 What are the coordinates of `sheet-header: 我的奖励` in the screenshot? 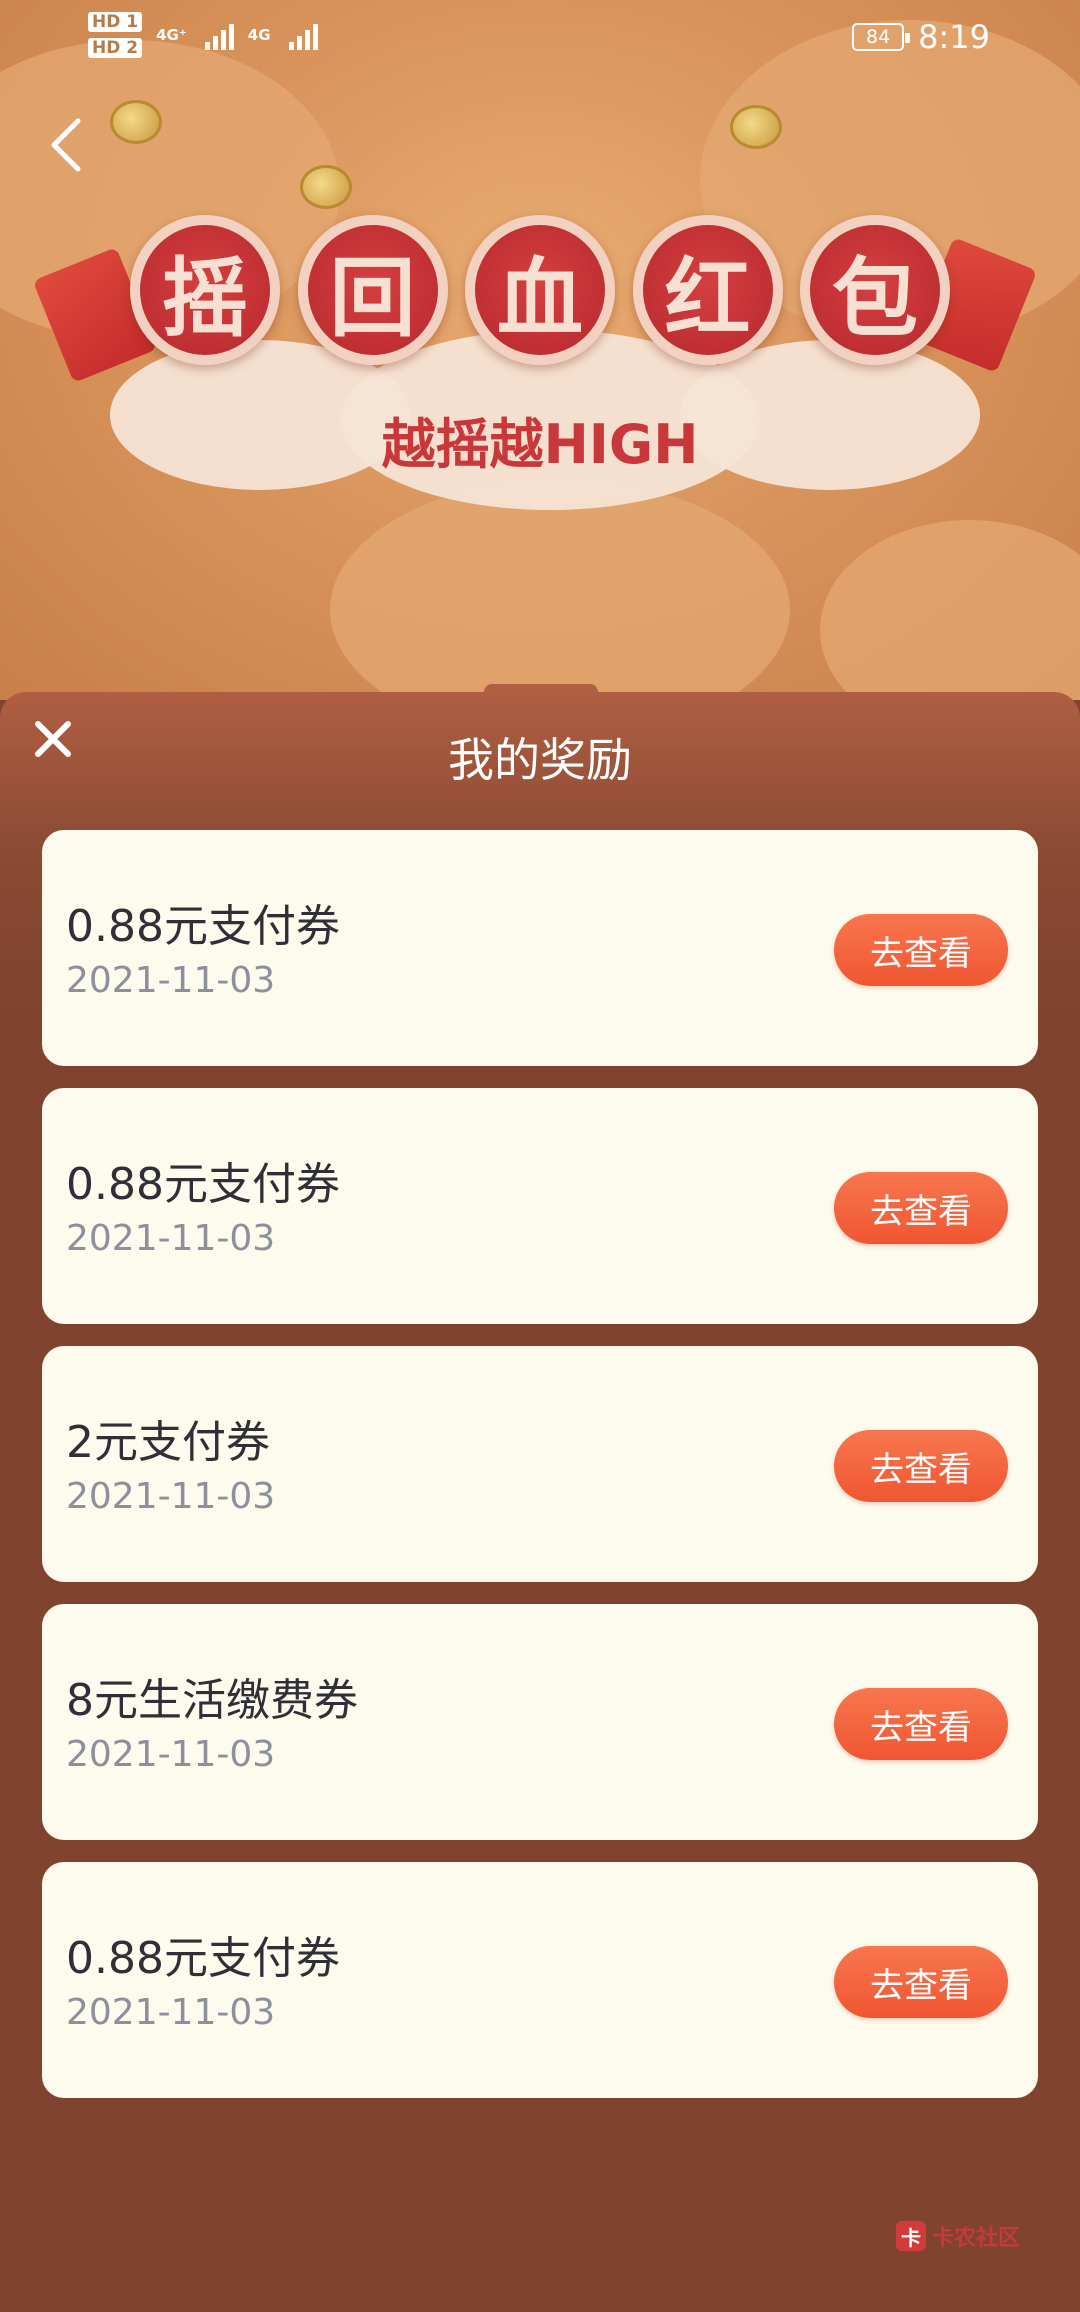 It's located at (540, 761).